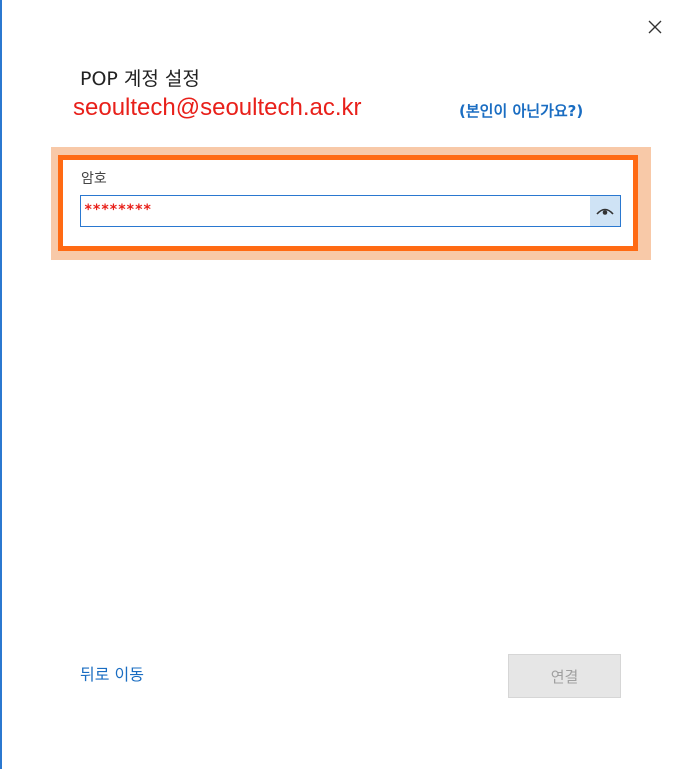 The height and width of the screenshot is (769, 681). What do you see at coordinates (350, 211) in the screenshot?
I see `password-input` at bounding box center [350, 211].